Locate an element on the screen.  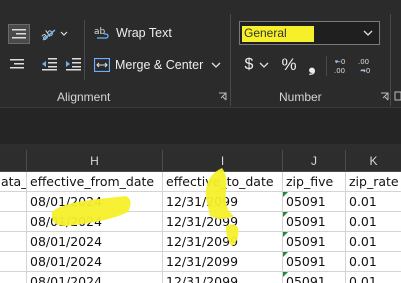
cell-header-i: effective_to_date is located at coordinates (223, 182).